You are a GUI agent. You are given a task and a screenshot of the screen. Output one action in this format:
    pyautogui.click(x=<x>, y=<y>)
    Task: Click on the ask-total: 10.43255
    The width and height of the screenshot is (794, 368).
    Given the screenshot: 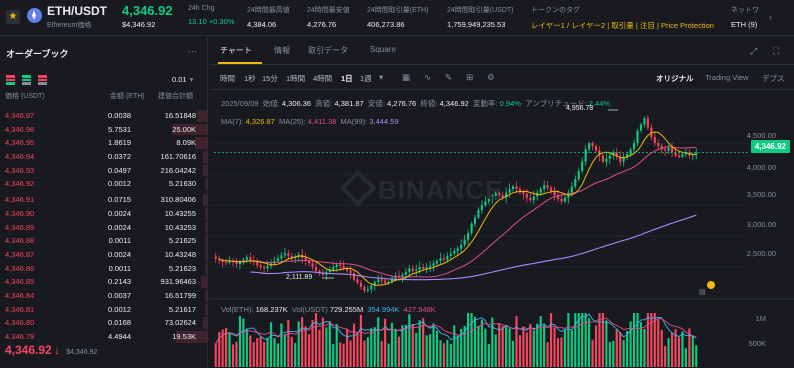 What is the action you would take?
    pyautogui.click(x=180, y=213)
    